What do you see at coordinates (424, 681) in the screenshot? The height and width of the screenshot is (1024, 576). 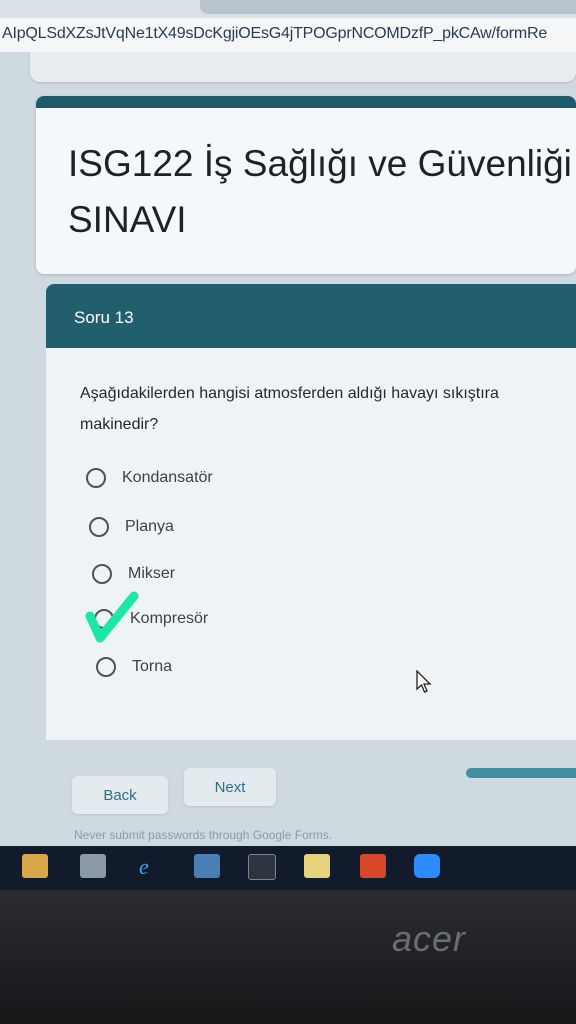 I see `mouse-cursor-icon` at bounding box center [424, 681].